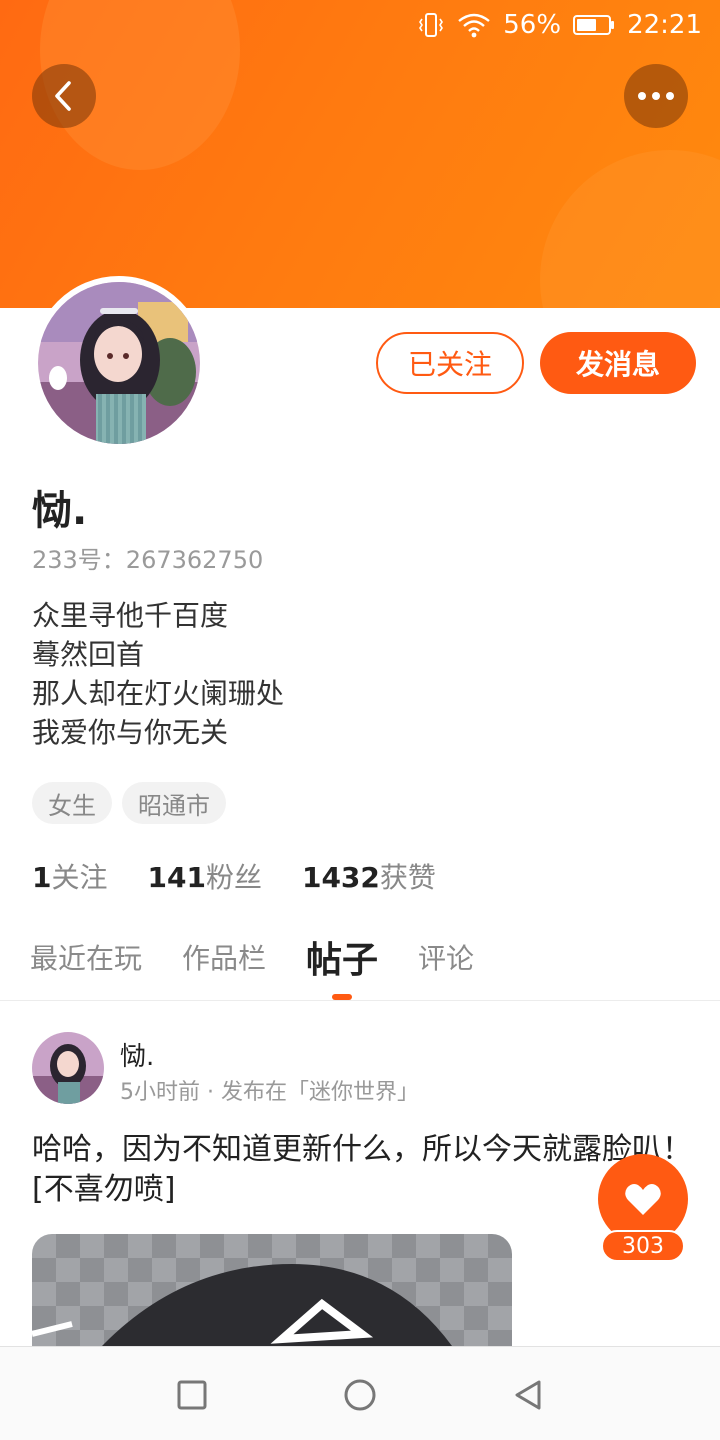 This screenshot has height=1440, width=720. What do you see at coordinates (407, 877) in the screenshot?
I see `stat-likes-label: 获赞` at bounding box center [407, 877].